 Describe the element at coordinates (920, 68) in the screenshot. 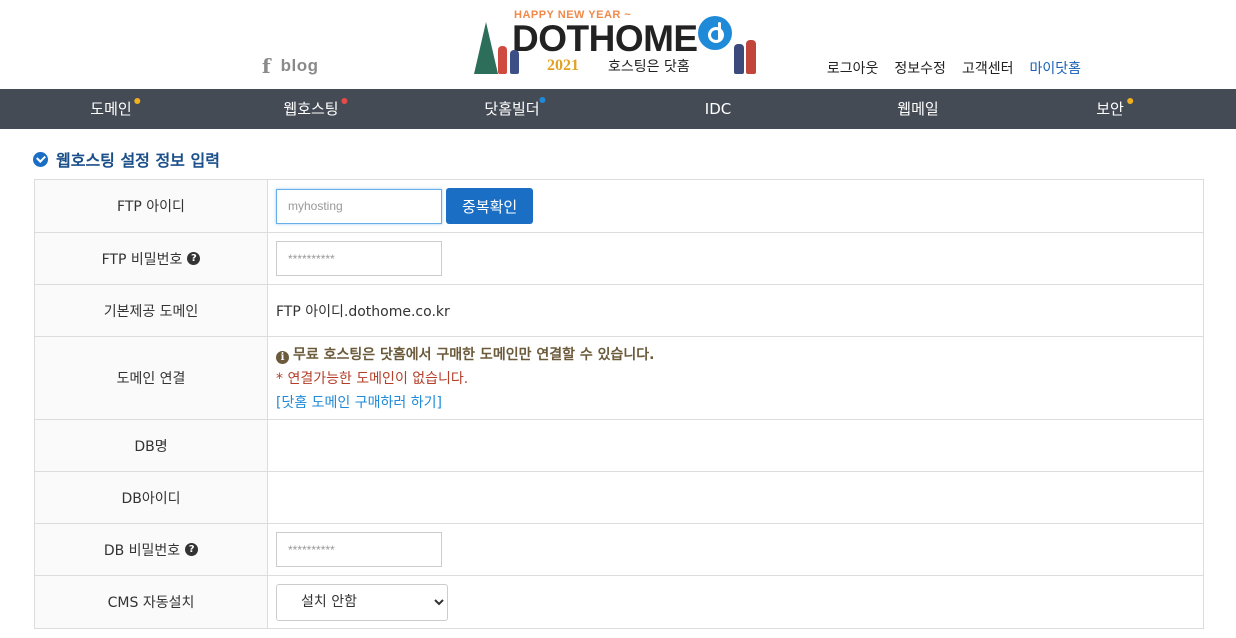

I see `edit-profile-link: 정보수정` at that location.